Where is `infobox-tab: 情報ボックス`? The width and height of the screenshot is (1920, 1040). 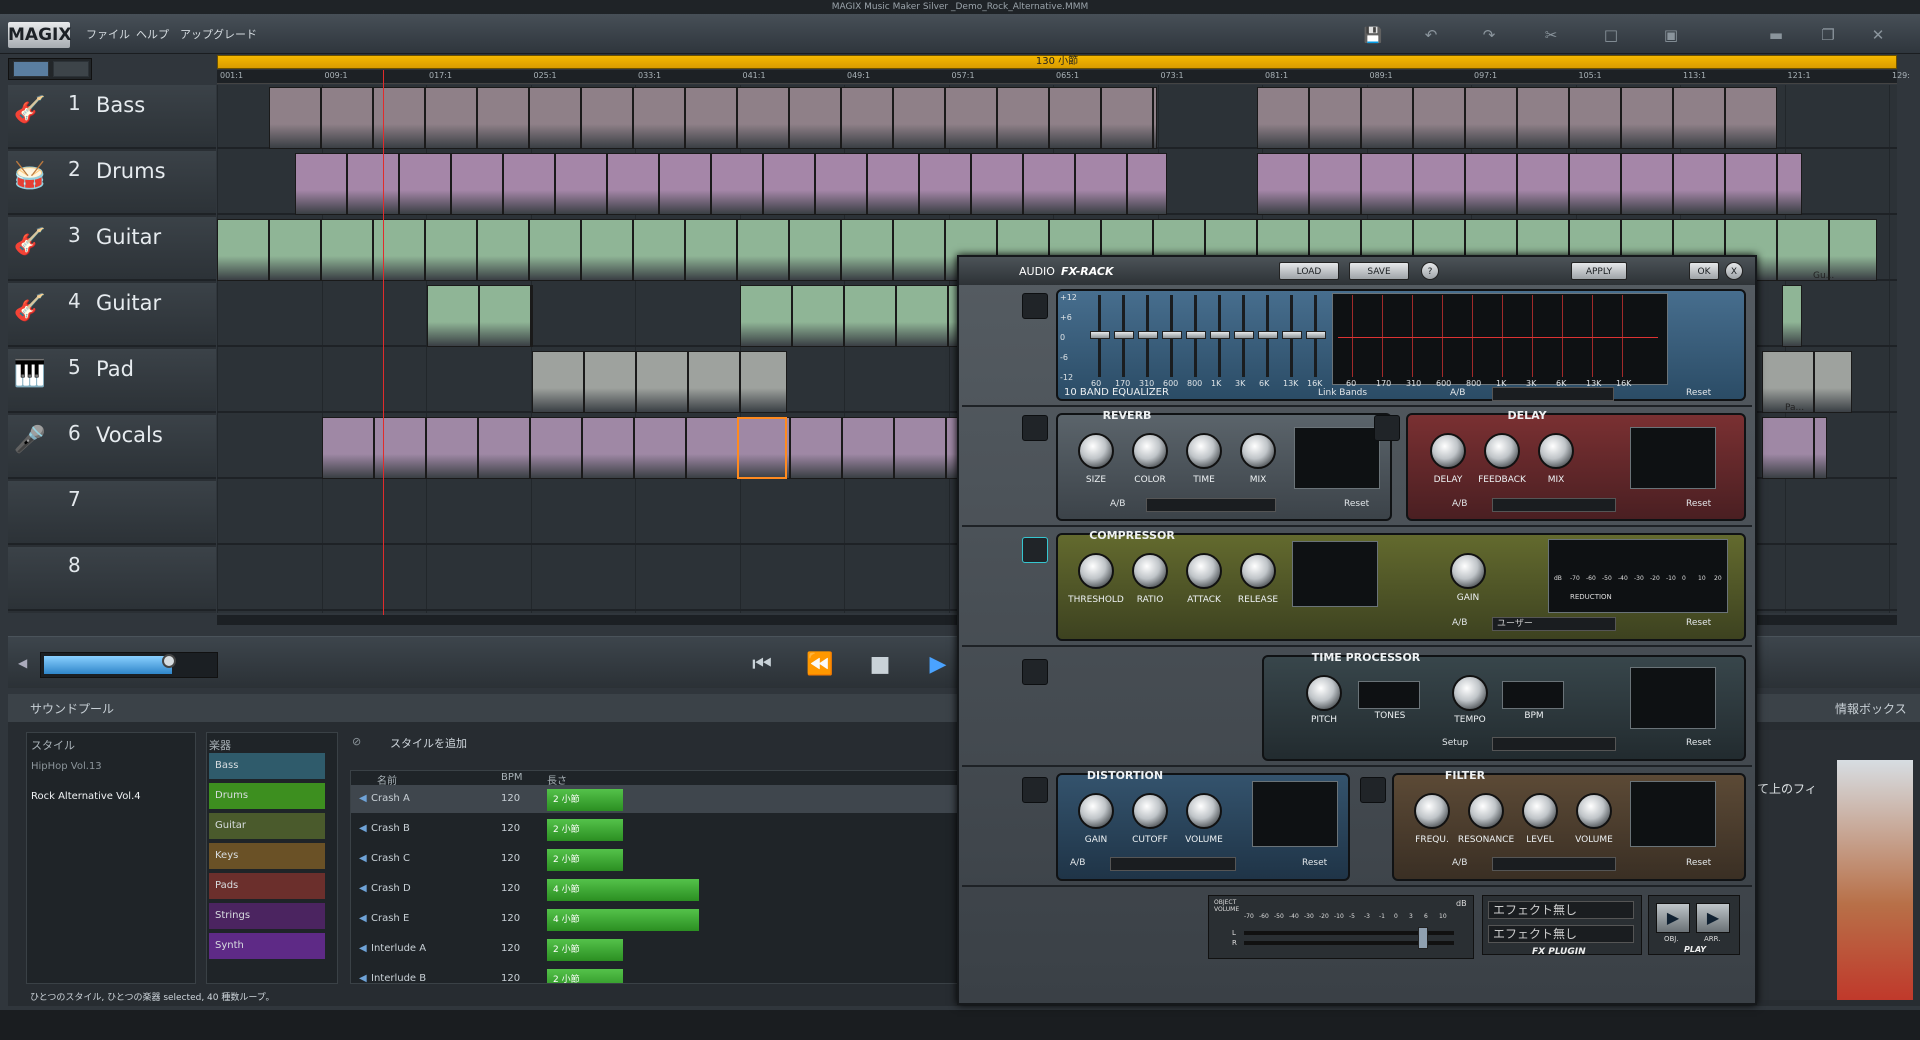 infobox-tab: 情報ボックス is located at coordinates (1871, 708).